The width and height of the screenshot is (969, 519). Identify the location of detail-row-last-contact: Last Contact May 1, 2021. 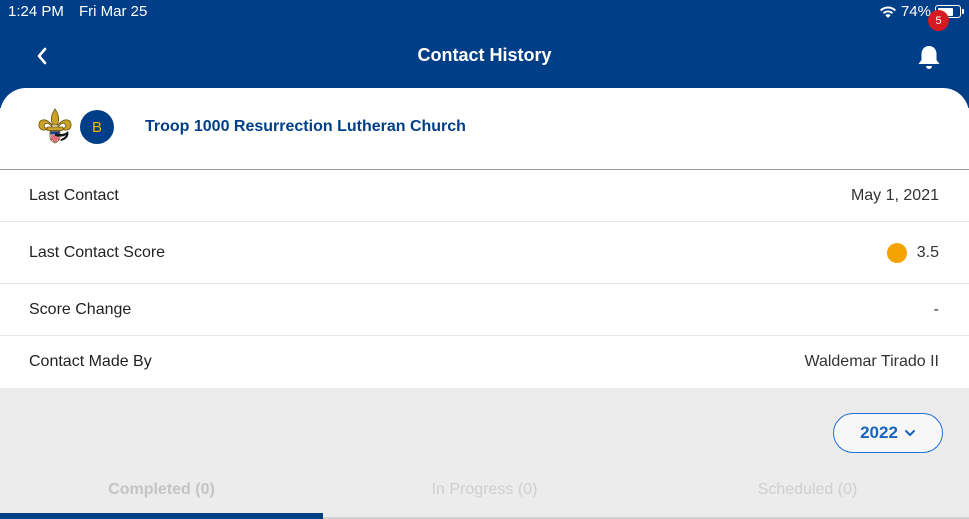
(484, 196).